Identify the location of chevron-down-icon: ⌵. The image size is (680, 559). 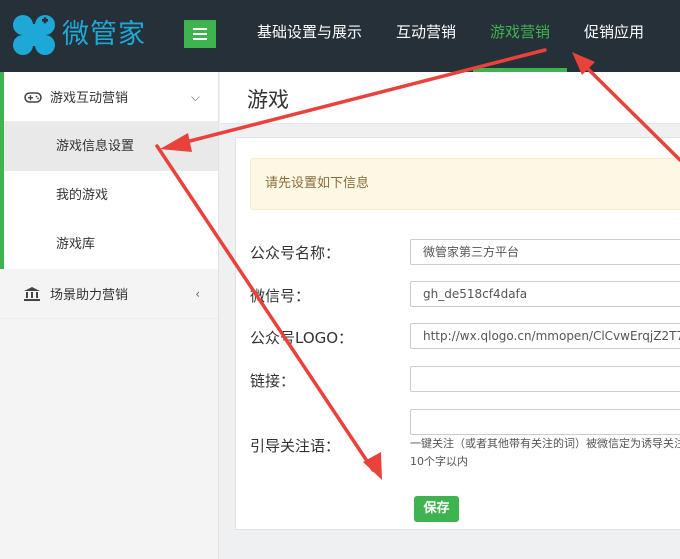
(195, 97).